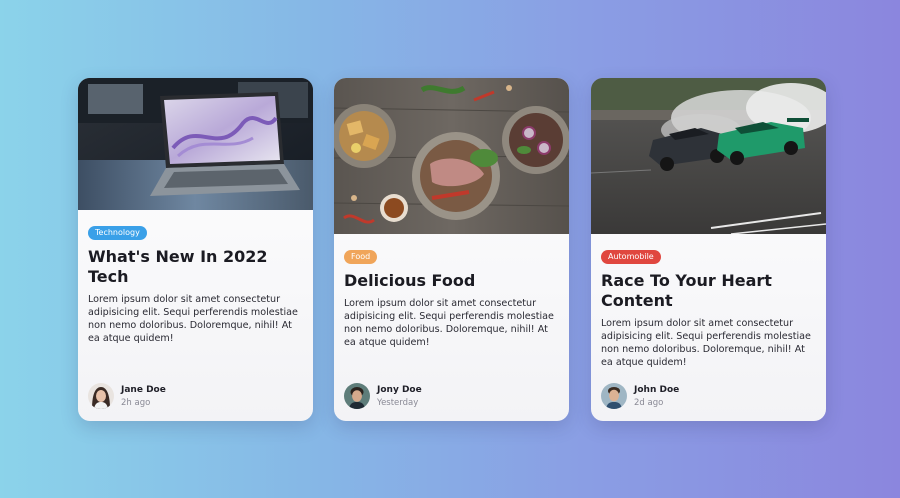 The width and height of the screenshot is (900, 498). What do you see at coordinates (143, 390) in the screenshot?
I see `author-name: Jane Doe` at bounding box center [143, 390].